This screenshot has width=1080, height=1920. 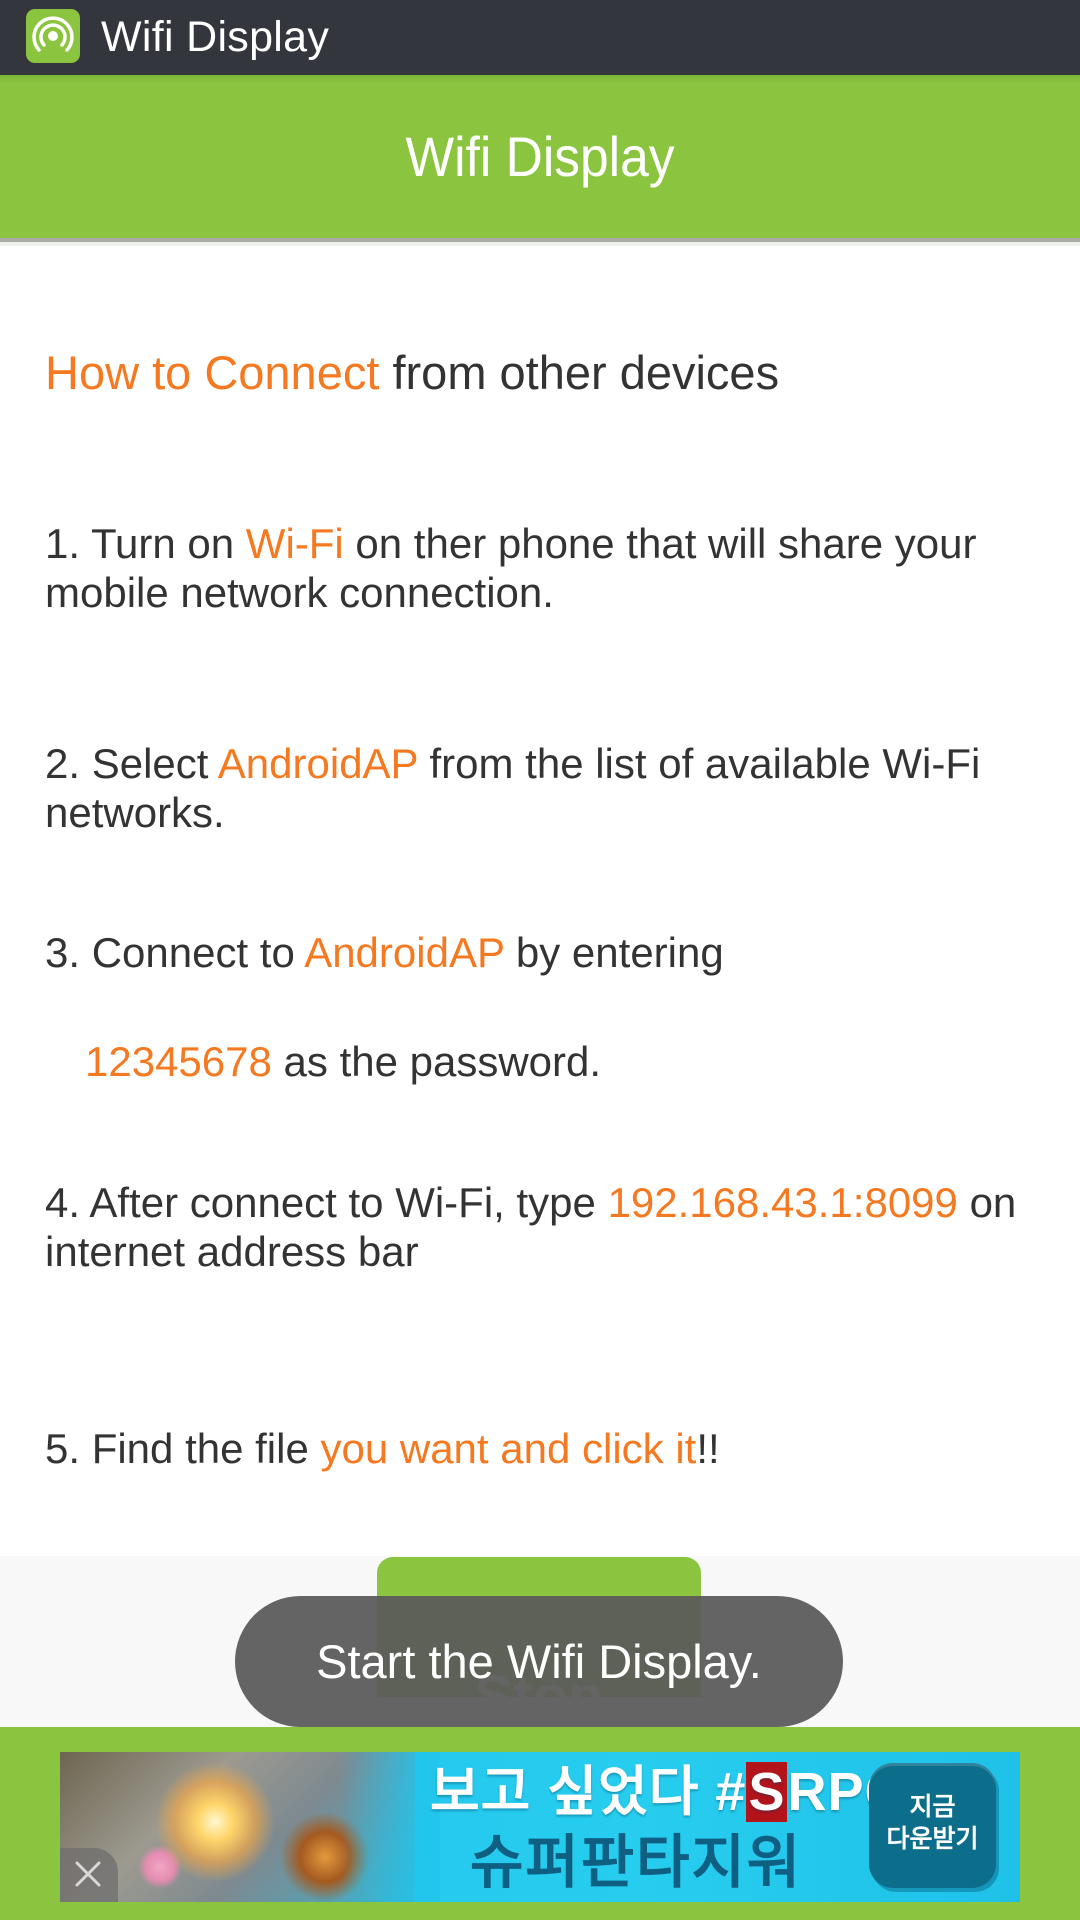 What do you see at coordinates (232, 1251) in the screenshot?
I see `step-4-line-2: internet address bar` at bounding box center [232, 1251].